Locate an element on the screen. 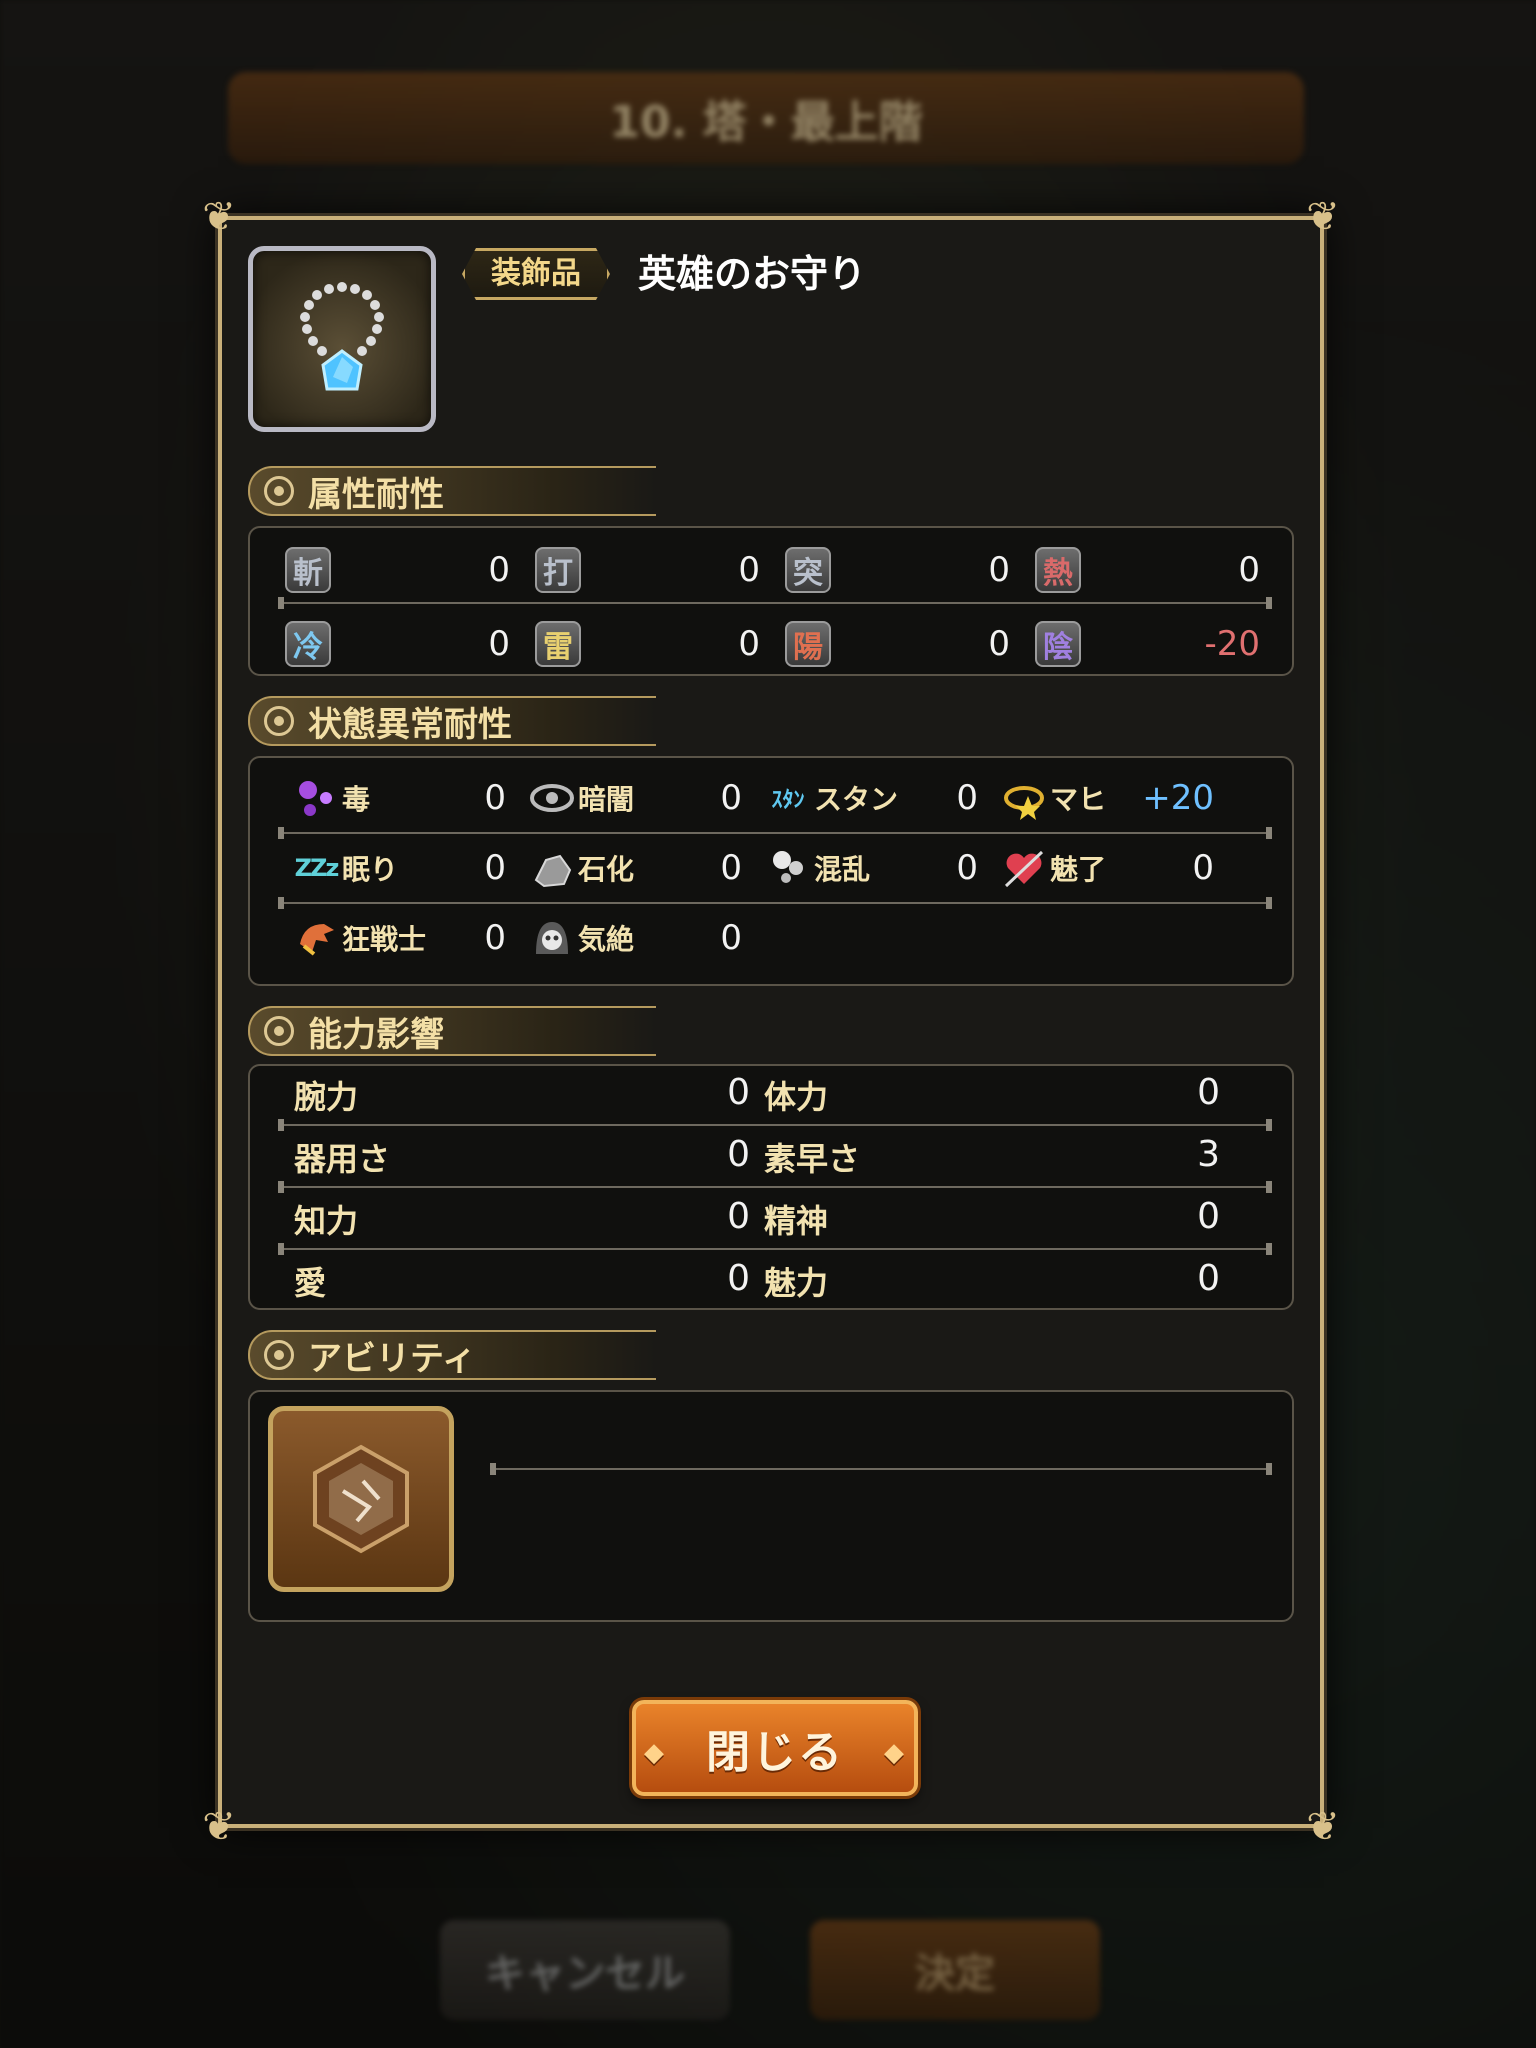 The width and height of the screenshot is (1536, 2048). background-header: 10. 塔・最上階 is located at coordinates (766, 118).